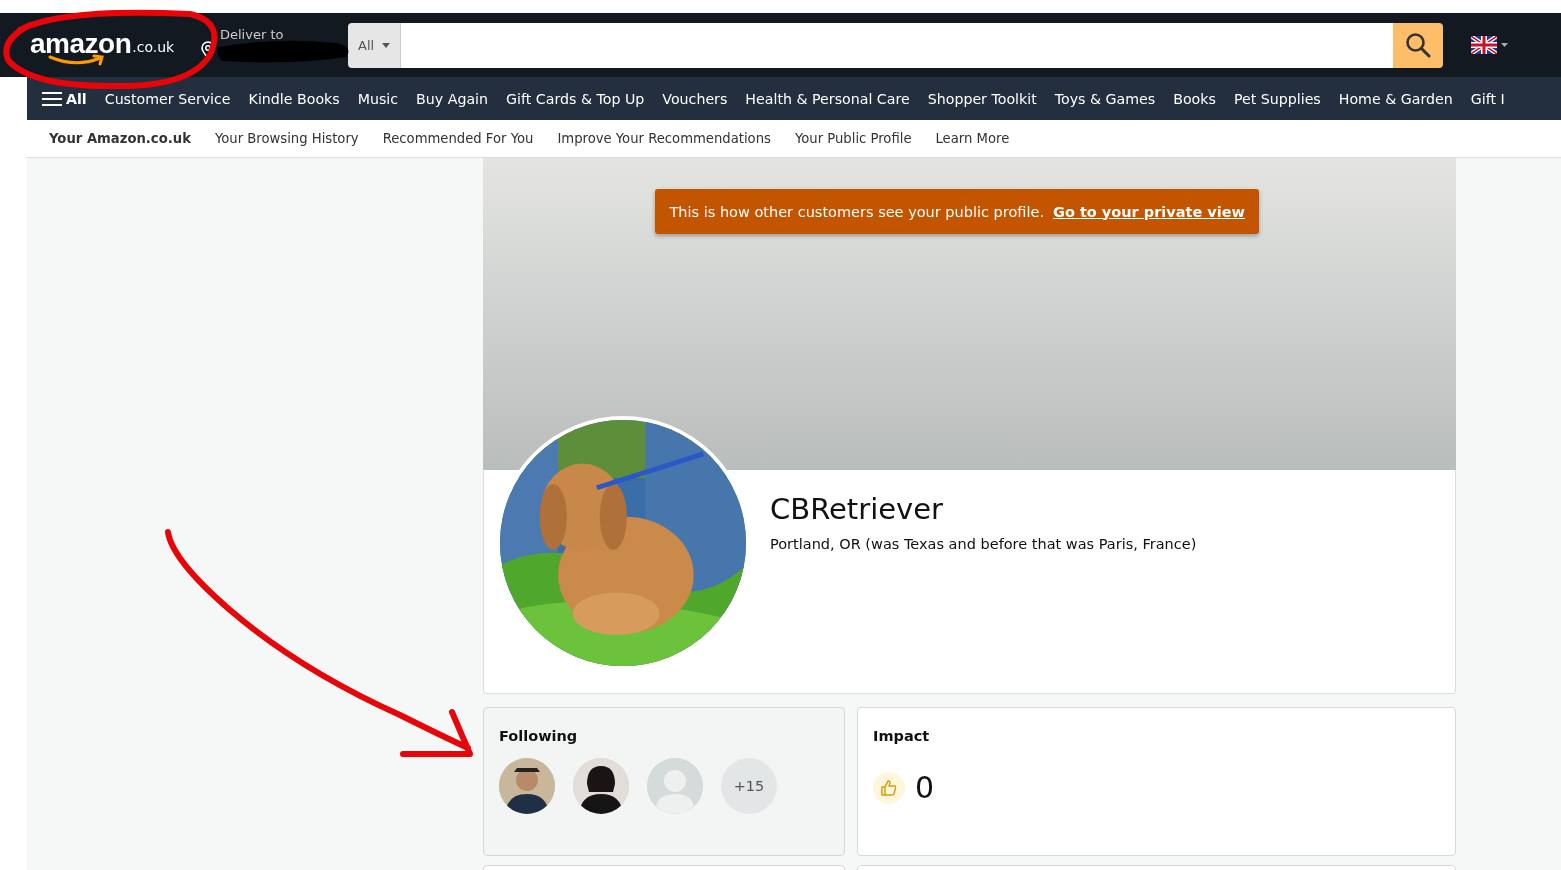 Image resolution: width=1561 pixels, height=870 pixels. What do you see at coordinates (452, 98) in the screenshot?
I see `nav-link: Buy Again` at bounding box center [452, 98].